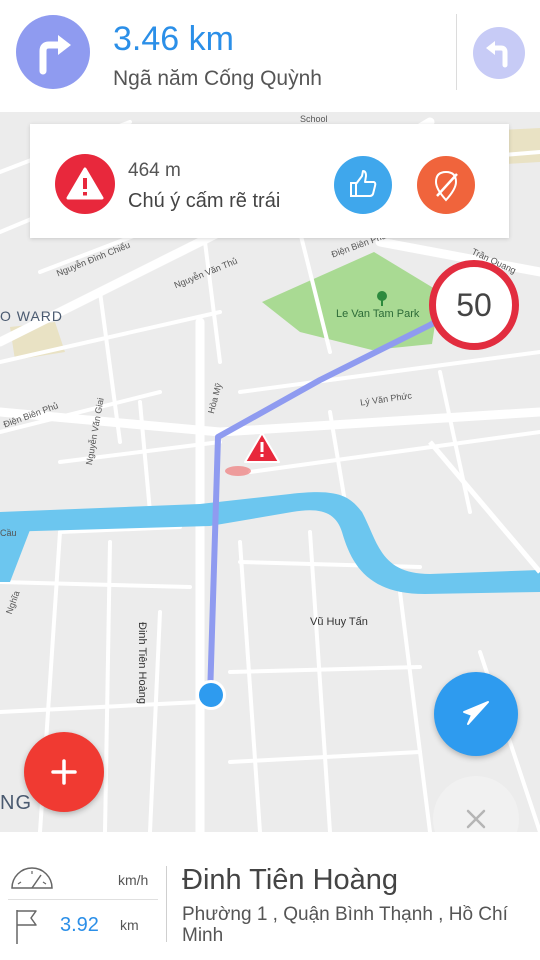  I want to click on speed-unit: km/h, so click(133, 880).